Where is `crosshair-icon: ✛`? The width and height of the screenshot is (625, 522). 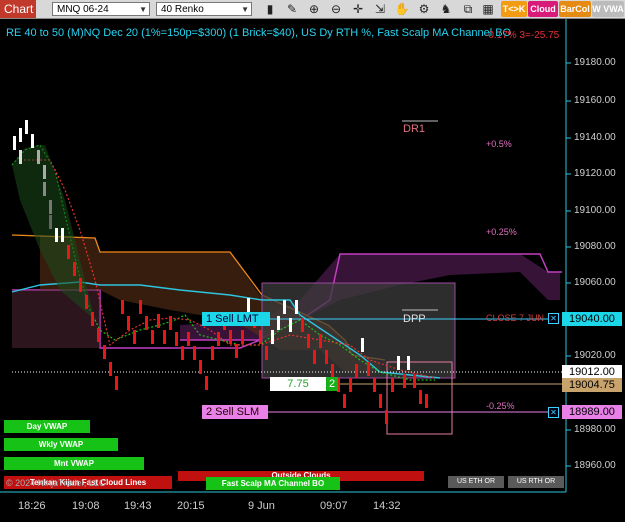
crosshair-icon: ✛ is located at coordinates (358, 9).